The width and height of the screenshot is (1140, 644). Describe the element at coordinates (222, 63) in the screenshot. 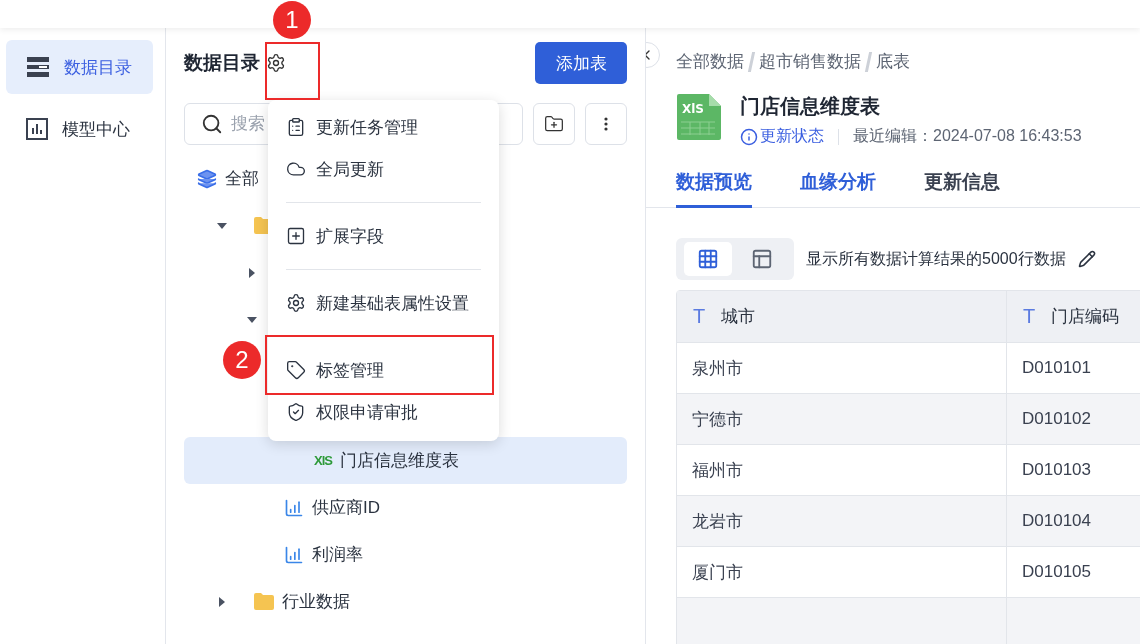

I see `panel-title: 数据目录` at that location.